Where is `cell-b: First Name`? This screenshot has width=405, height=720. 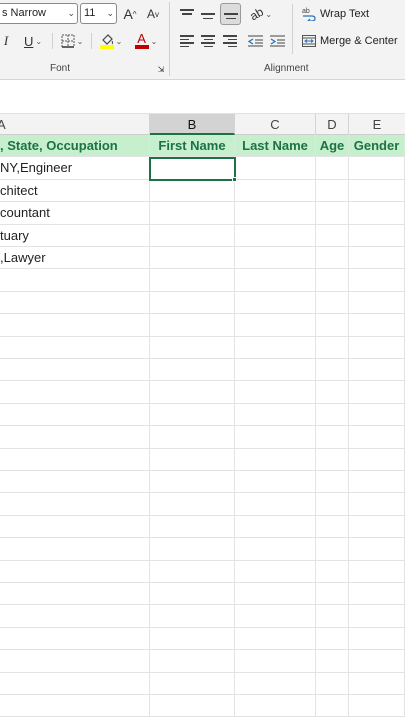 cell-b: First Name is located at coordinates (192, 146).